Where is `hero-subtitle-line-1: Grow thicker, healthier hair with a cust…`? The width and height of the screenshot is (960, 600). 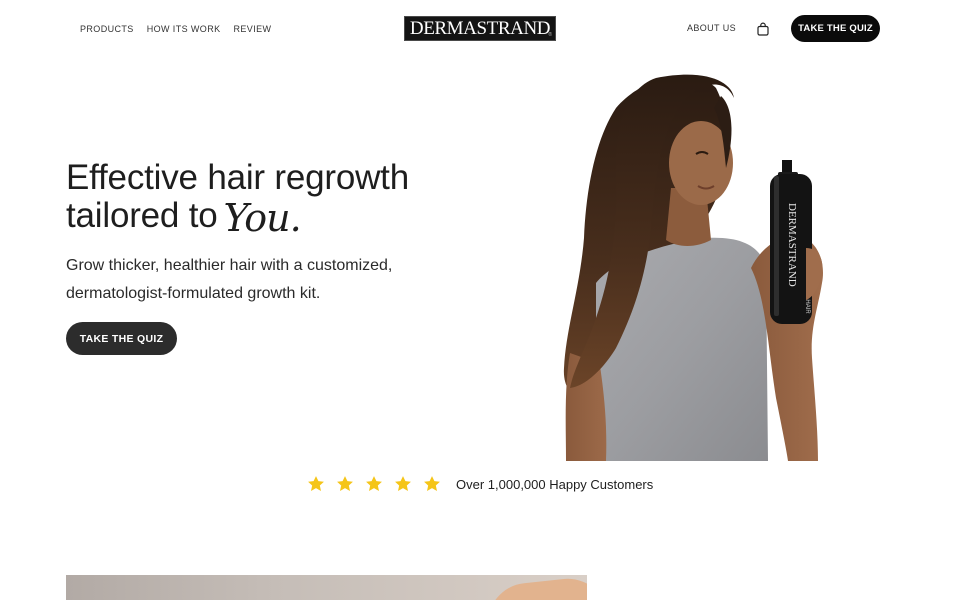
hero-subtitle-line-1: Grow thicker, healthier hair with a cust… is located at coordinates (229, 265).